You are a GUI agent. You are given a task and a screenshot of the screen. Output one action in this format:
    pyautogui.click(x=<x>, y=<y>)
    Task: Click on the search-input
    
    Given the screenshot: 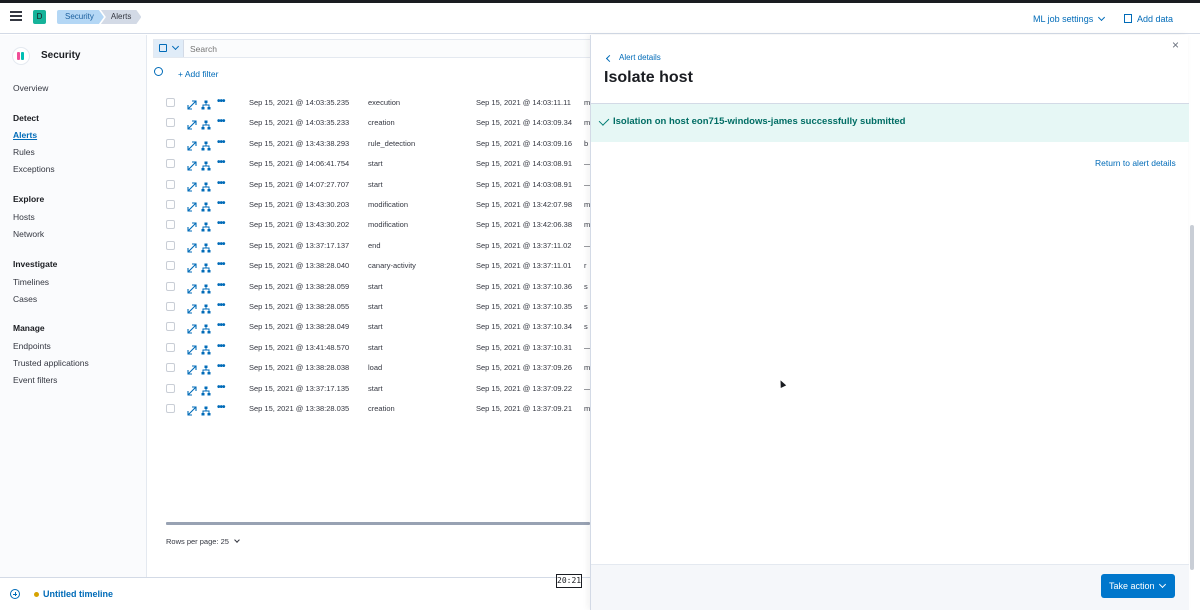 What is the action you would take?
    pyautogui.click(x=385, y=48)
    